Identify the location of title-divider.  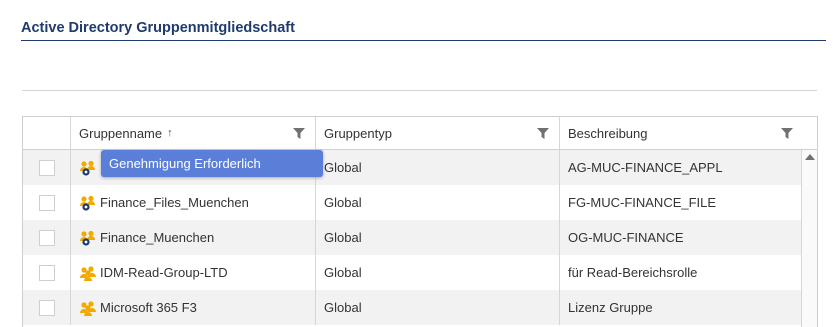
(423, 40).